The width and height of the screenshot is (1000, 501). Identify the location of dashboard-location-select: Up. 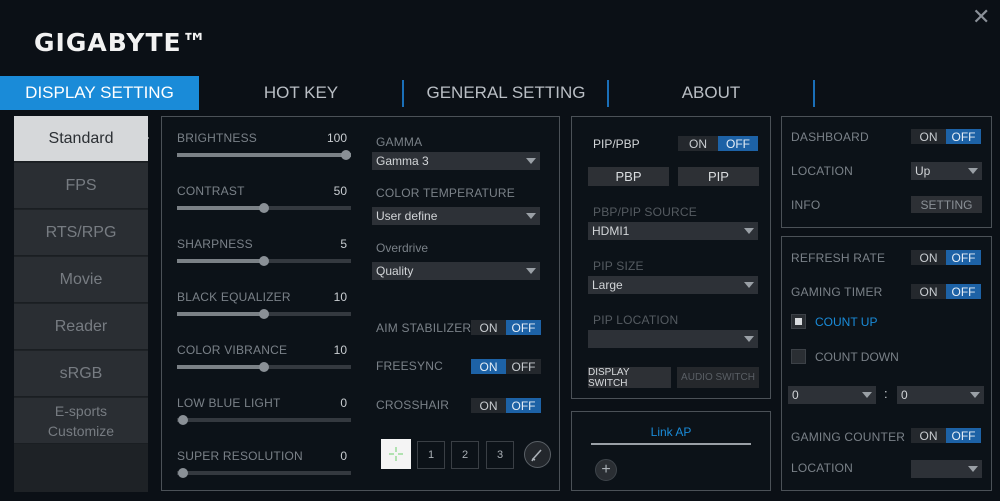
(946, 171).